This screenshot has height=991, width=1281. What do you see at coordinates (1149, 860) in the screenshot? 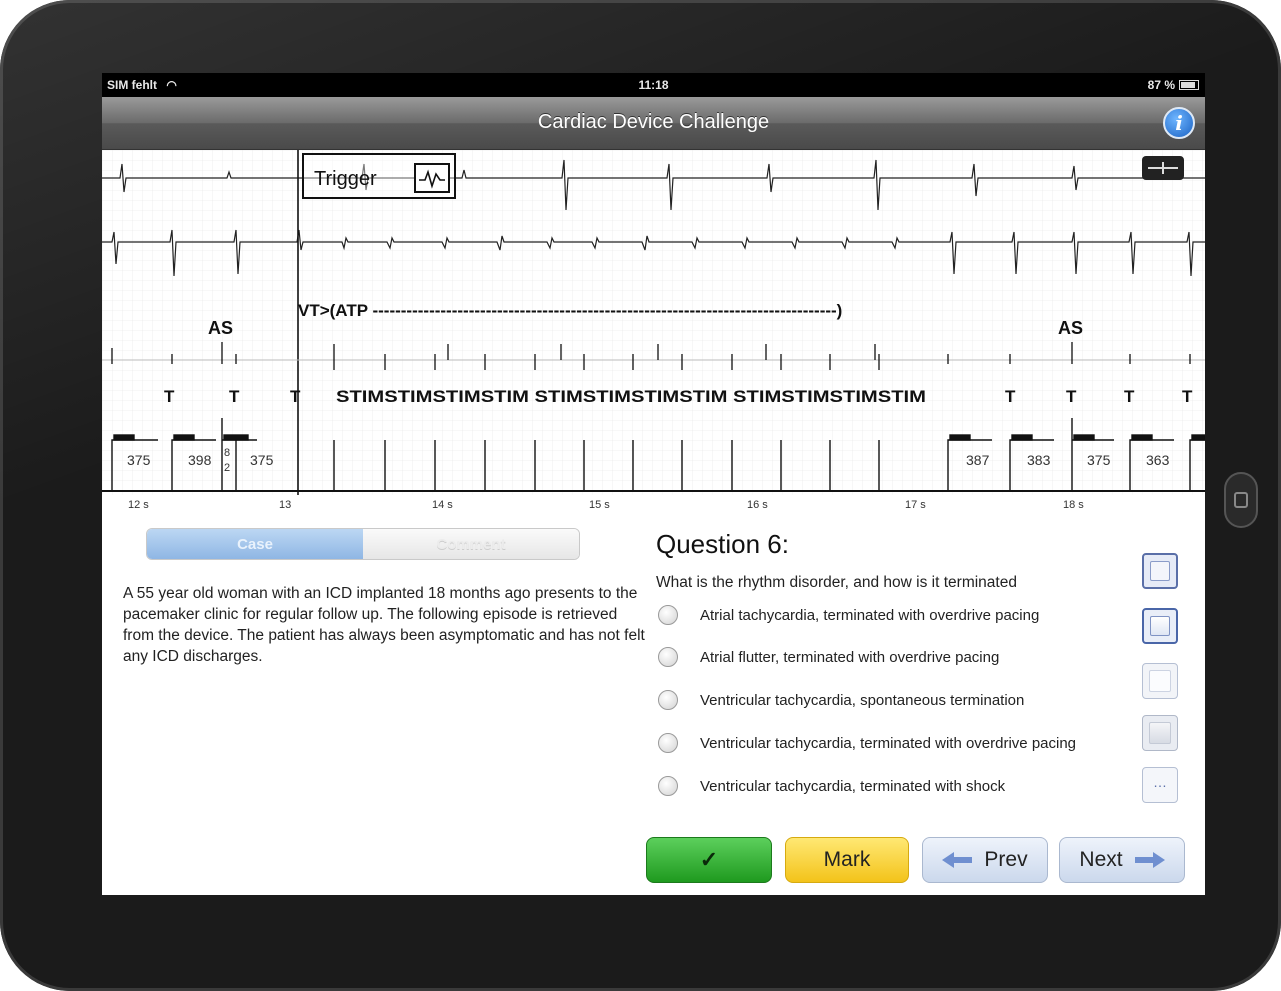
I see `arrow-right-icon` at bounding box center [1149, 860].